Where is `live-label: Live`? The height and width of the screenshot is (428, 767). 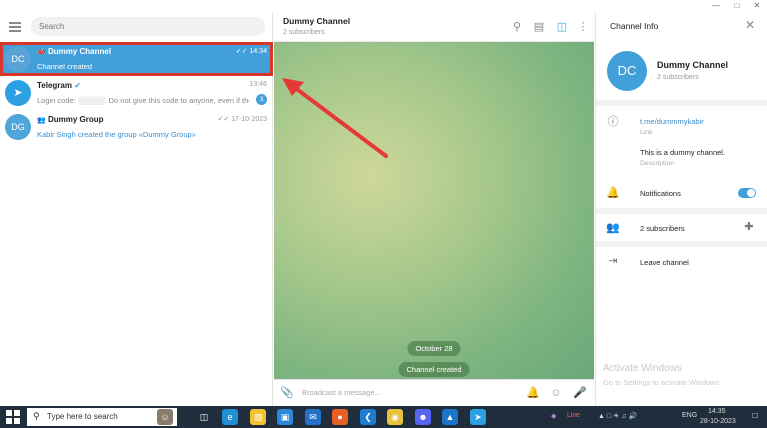
live-label: Live is located at coordinates (573, 415).